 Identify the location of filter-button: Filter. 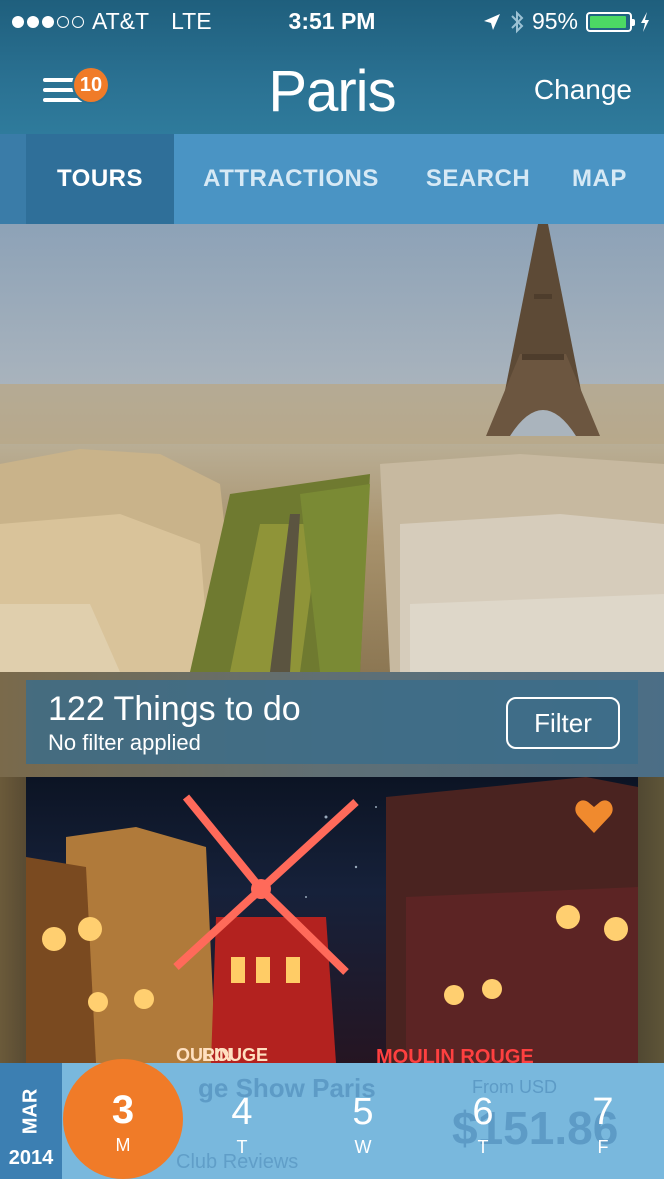
(563, 723).